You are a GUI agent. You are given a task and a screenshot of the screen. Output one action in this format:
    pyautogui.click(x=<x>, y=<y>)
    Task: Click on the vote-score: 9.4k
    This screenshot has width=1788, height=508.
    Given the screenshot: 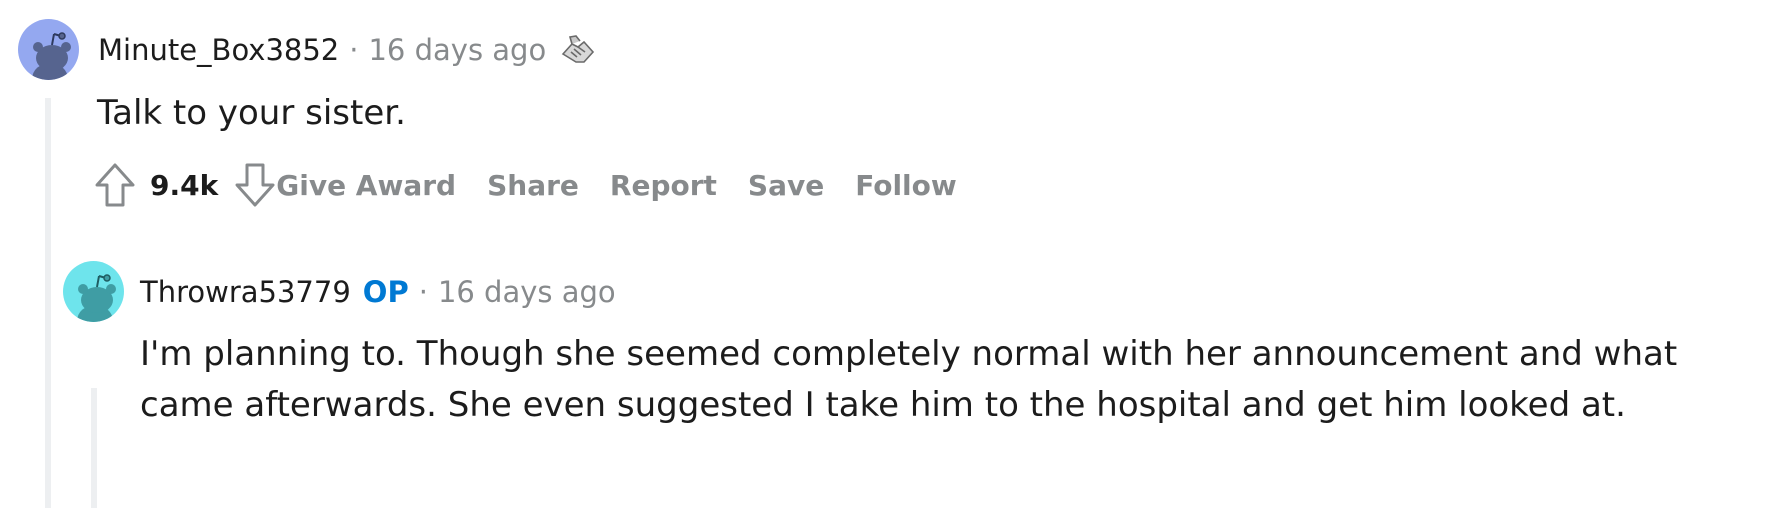 What is the action you would take?
    pyautogui.click(x=184, y=185)
    